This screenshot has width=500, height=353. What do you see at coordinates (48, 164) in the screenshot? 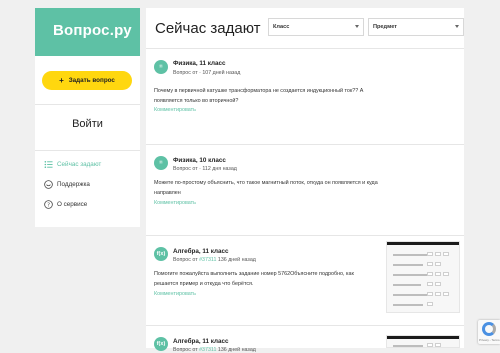
I see `list-icon` at bounding box center [48, 164].